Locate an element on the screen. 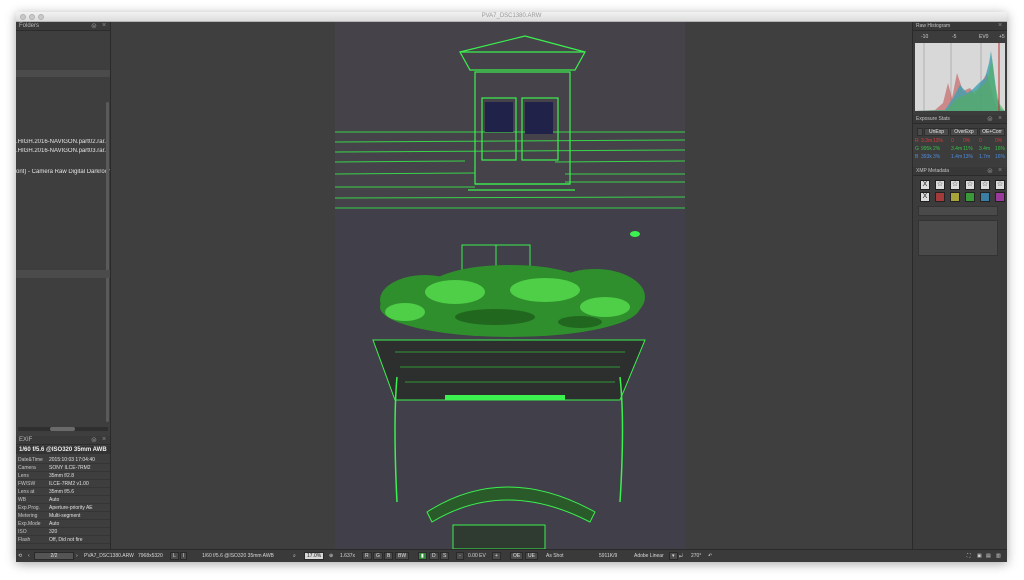 The width and height of the screenshot is (1024, 580). window-mode-icon: ▣ is located at coordinates (979, 556).